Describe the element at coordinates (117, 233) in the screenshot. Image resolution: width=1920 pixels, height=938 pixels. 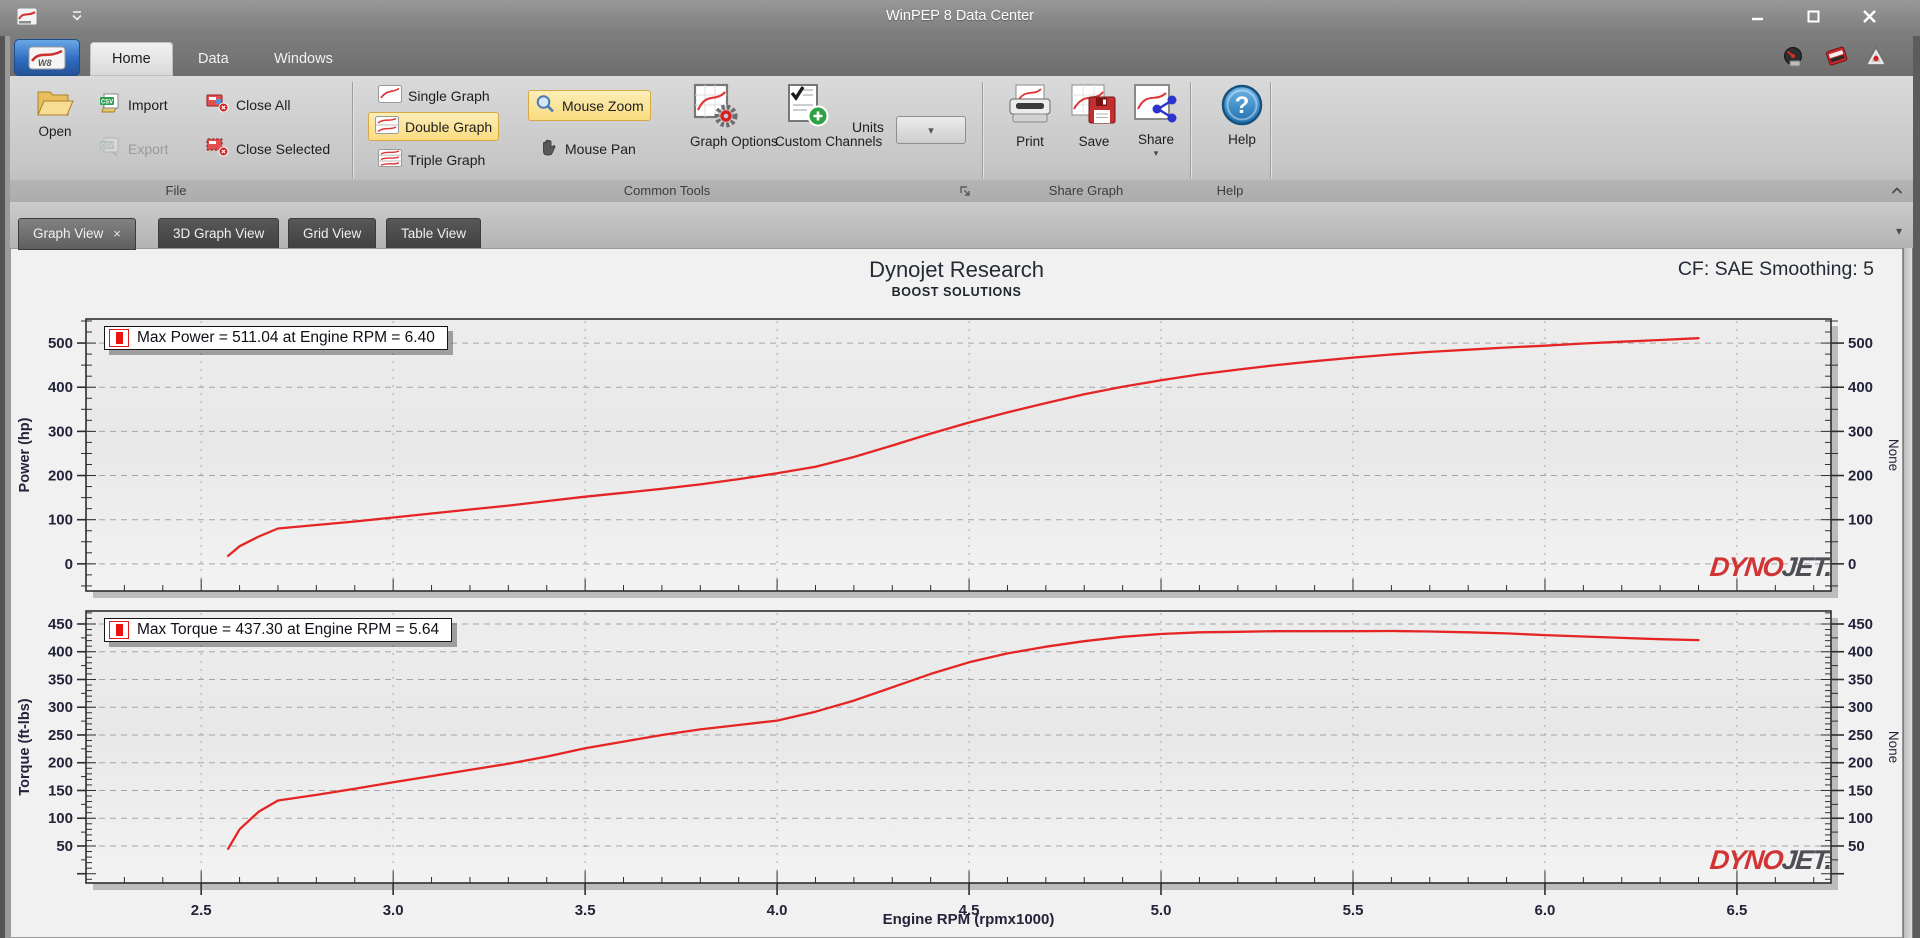
I see `close-tab-icon: ×` at that location.